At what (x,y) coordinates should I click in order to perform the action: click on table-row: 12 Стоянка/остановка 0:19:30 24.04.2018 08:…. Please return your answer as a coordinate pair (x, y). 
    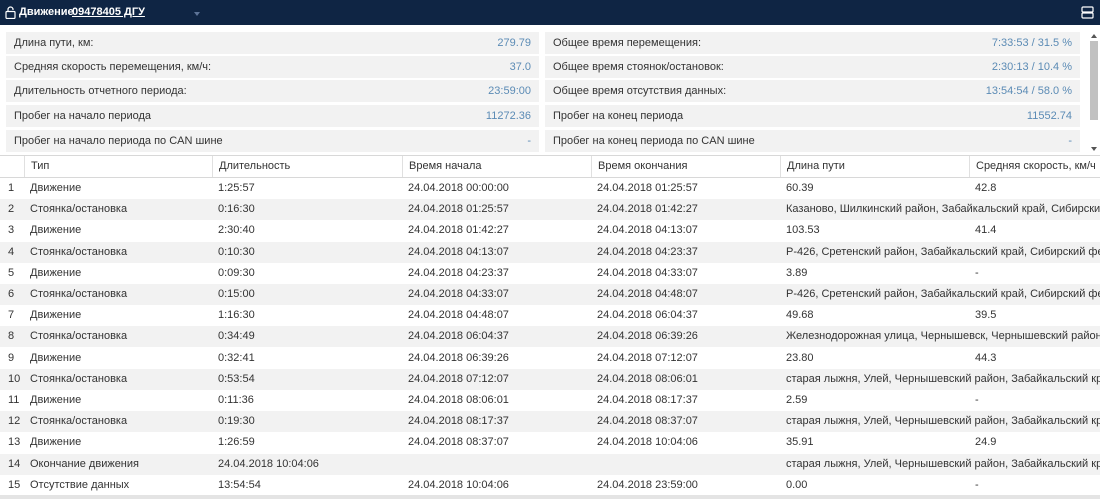
    Looking at the image, I should click on (550, 421).